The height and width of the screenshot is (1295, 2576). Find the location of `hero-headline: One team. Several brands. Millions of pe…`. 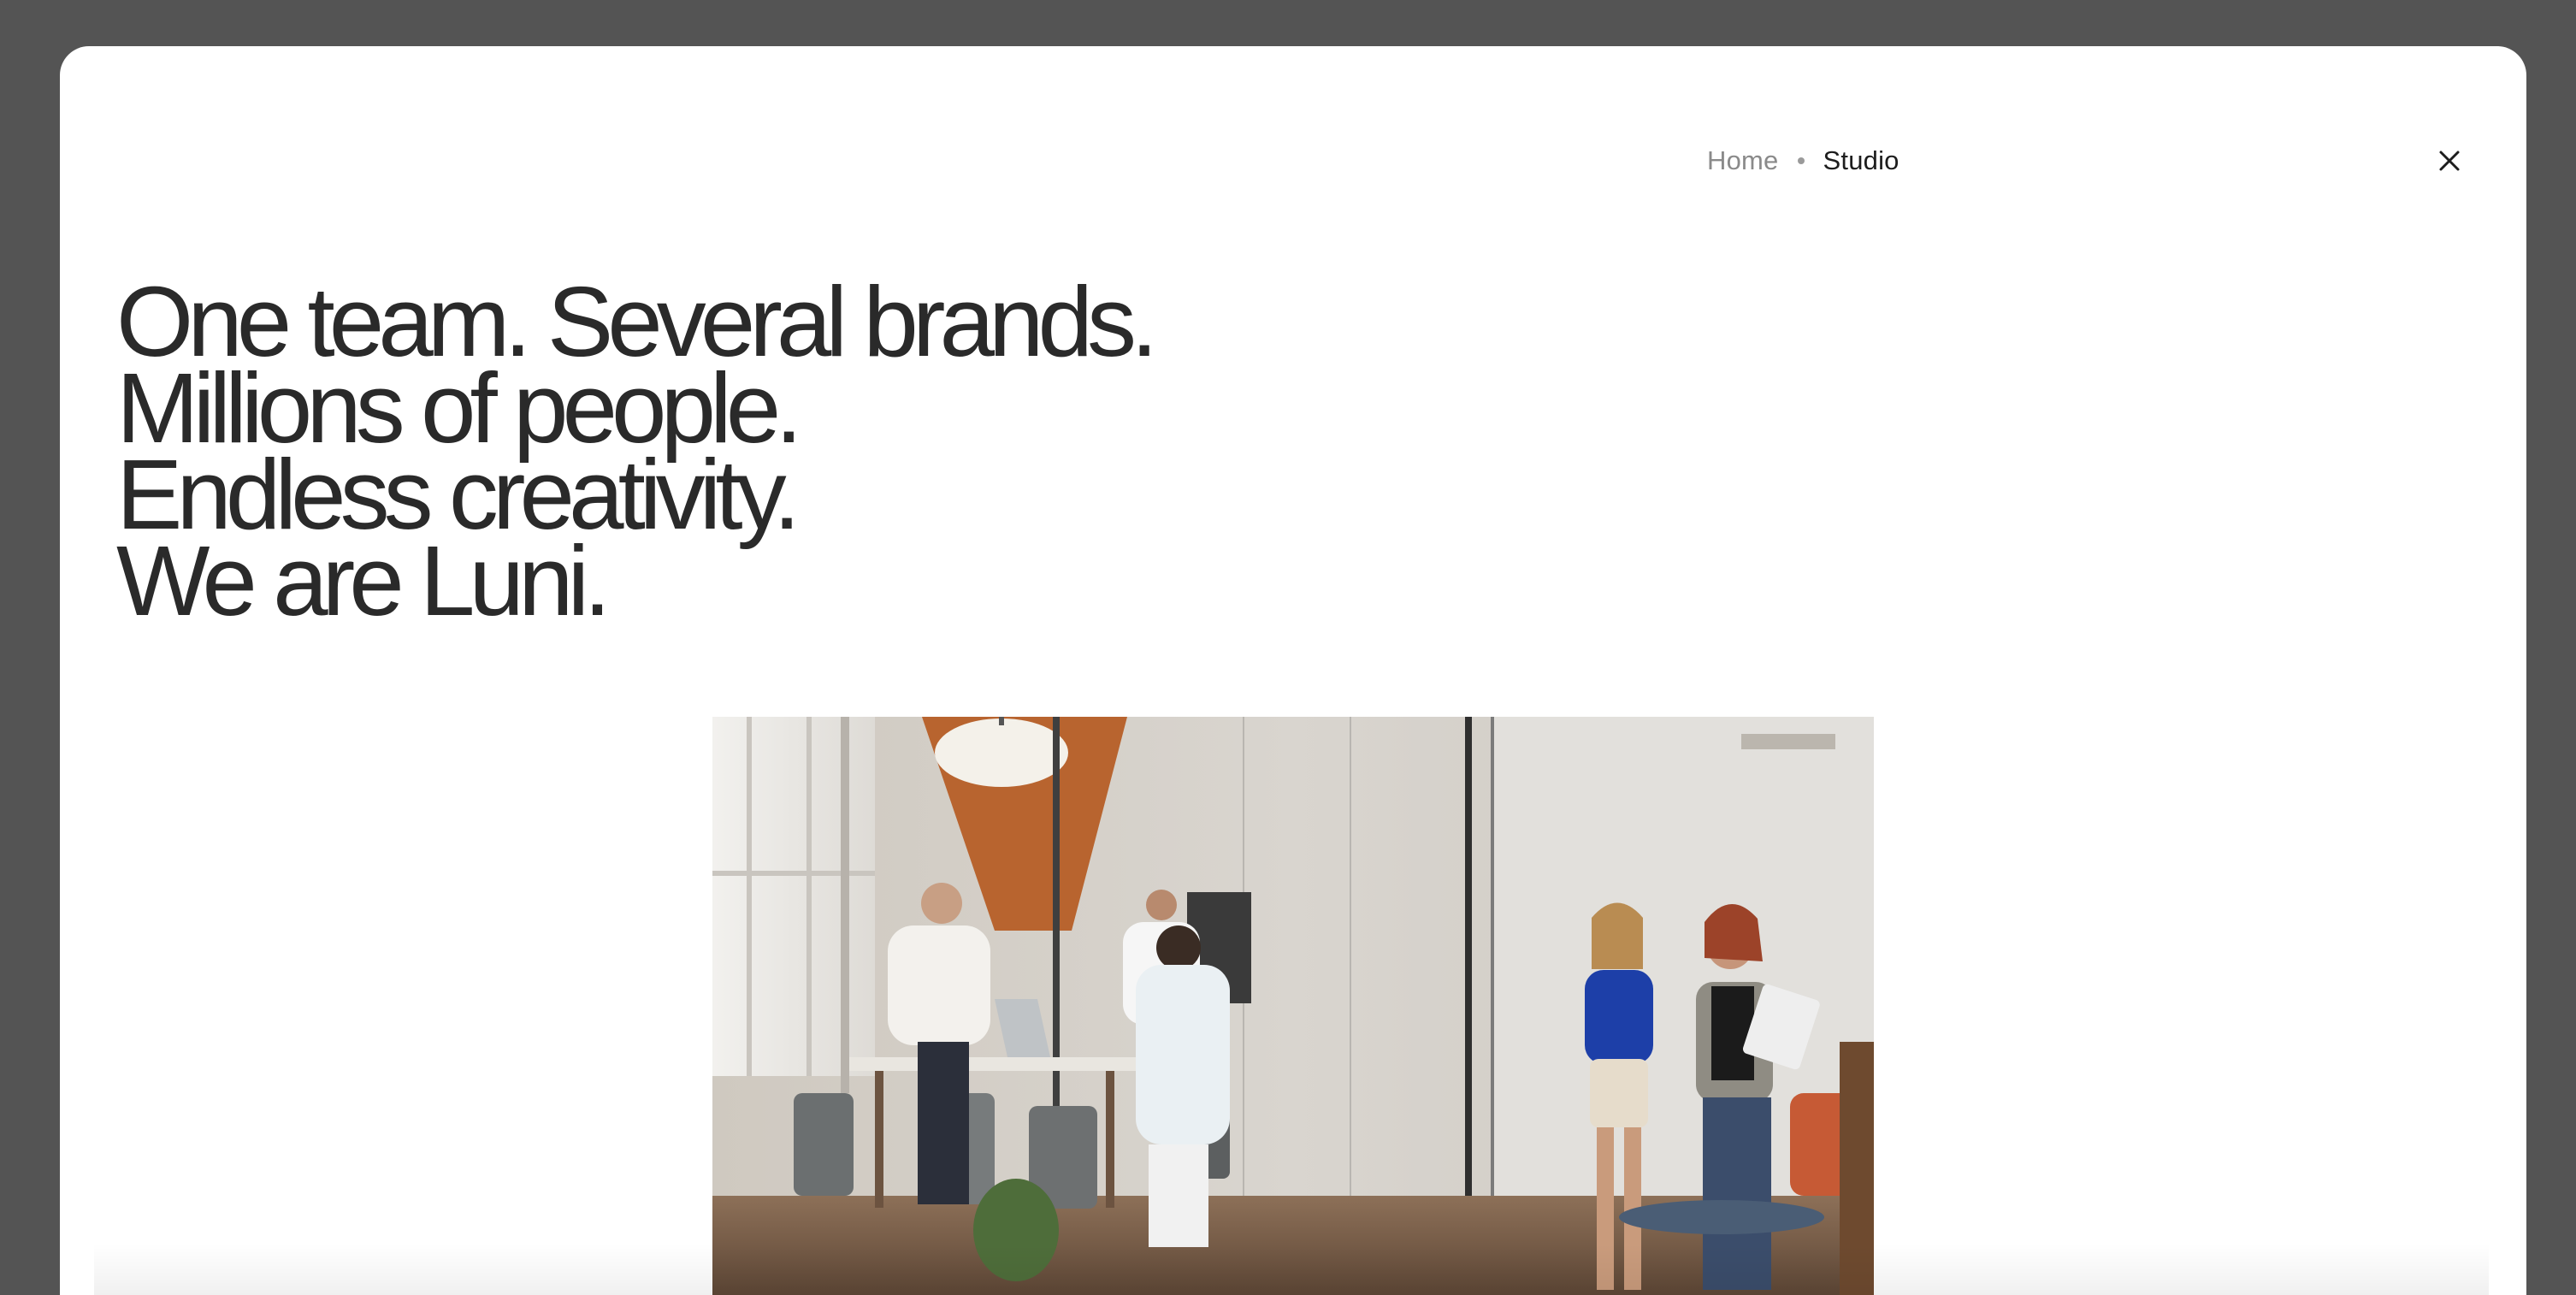

hero-headline: One team. Several brands. Millions of pe… is located at coordinates (637, 454).